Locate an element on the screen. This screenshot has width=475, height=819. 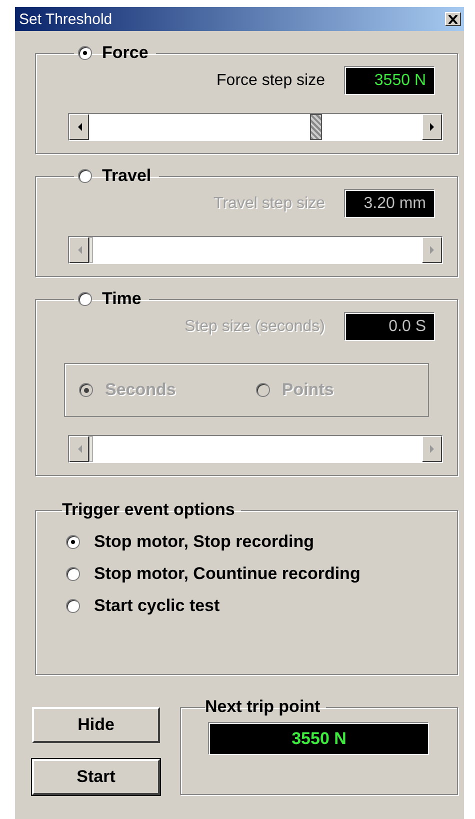
close-icon is located at coordinates (453, 19).